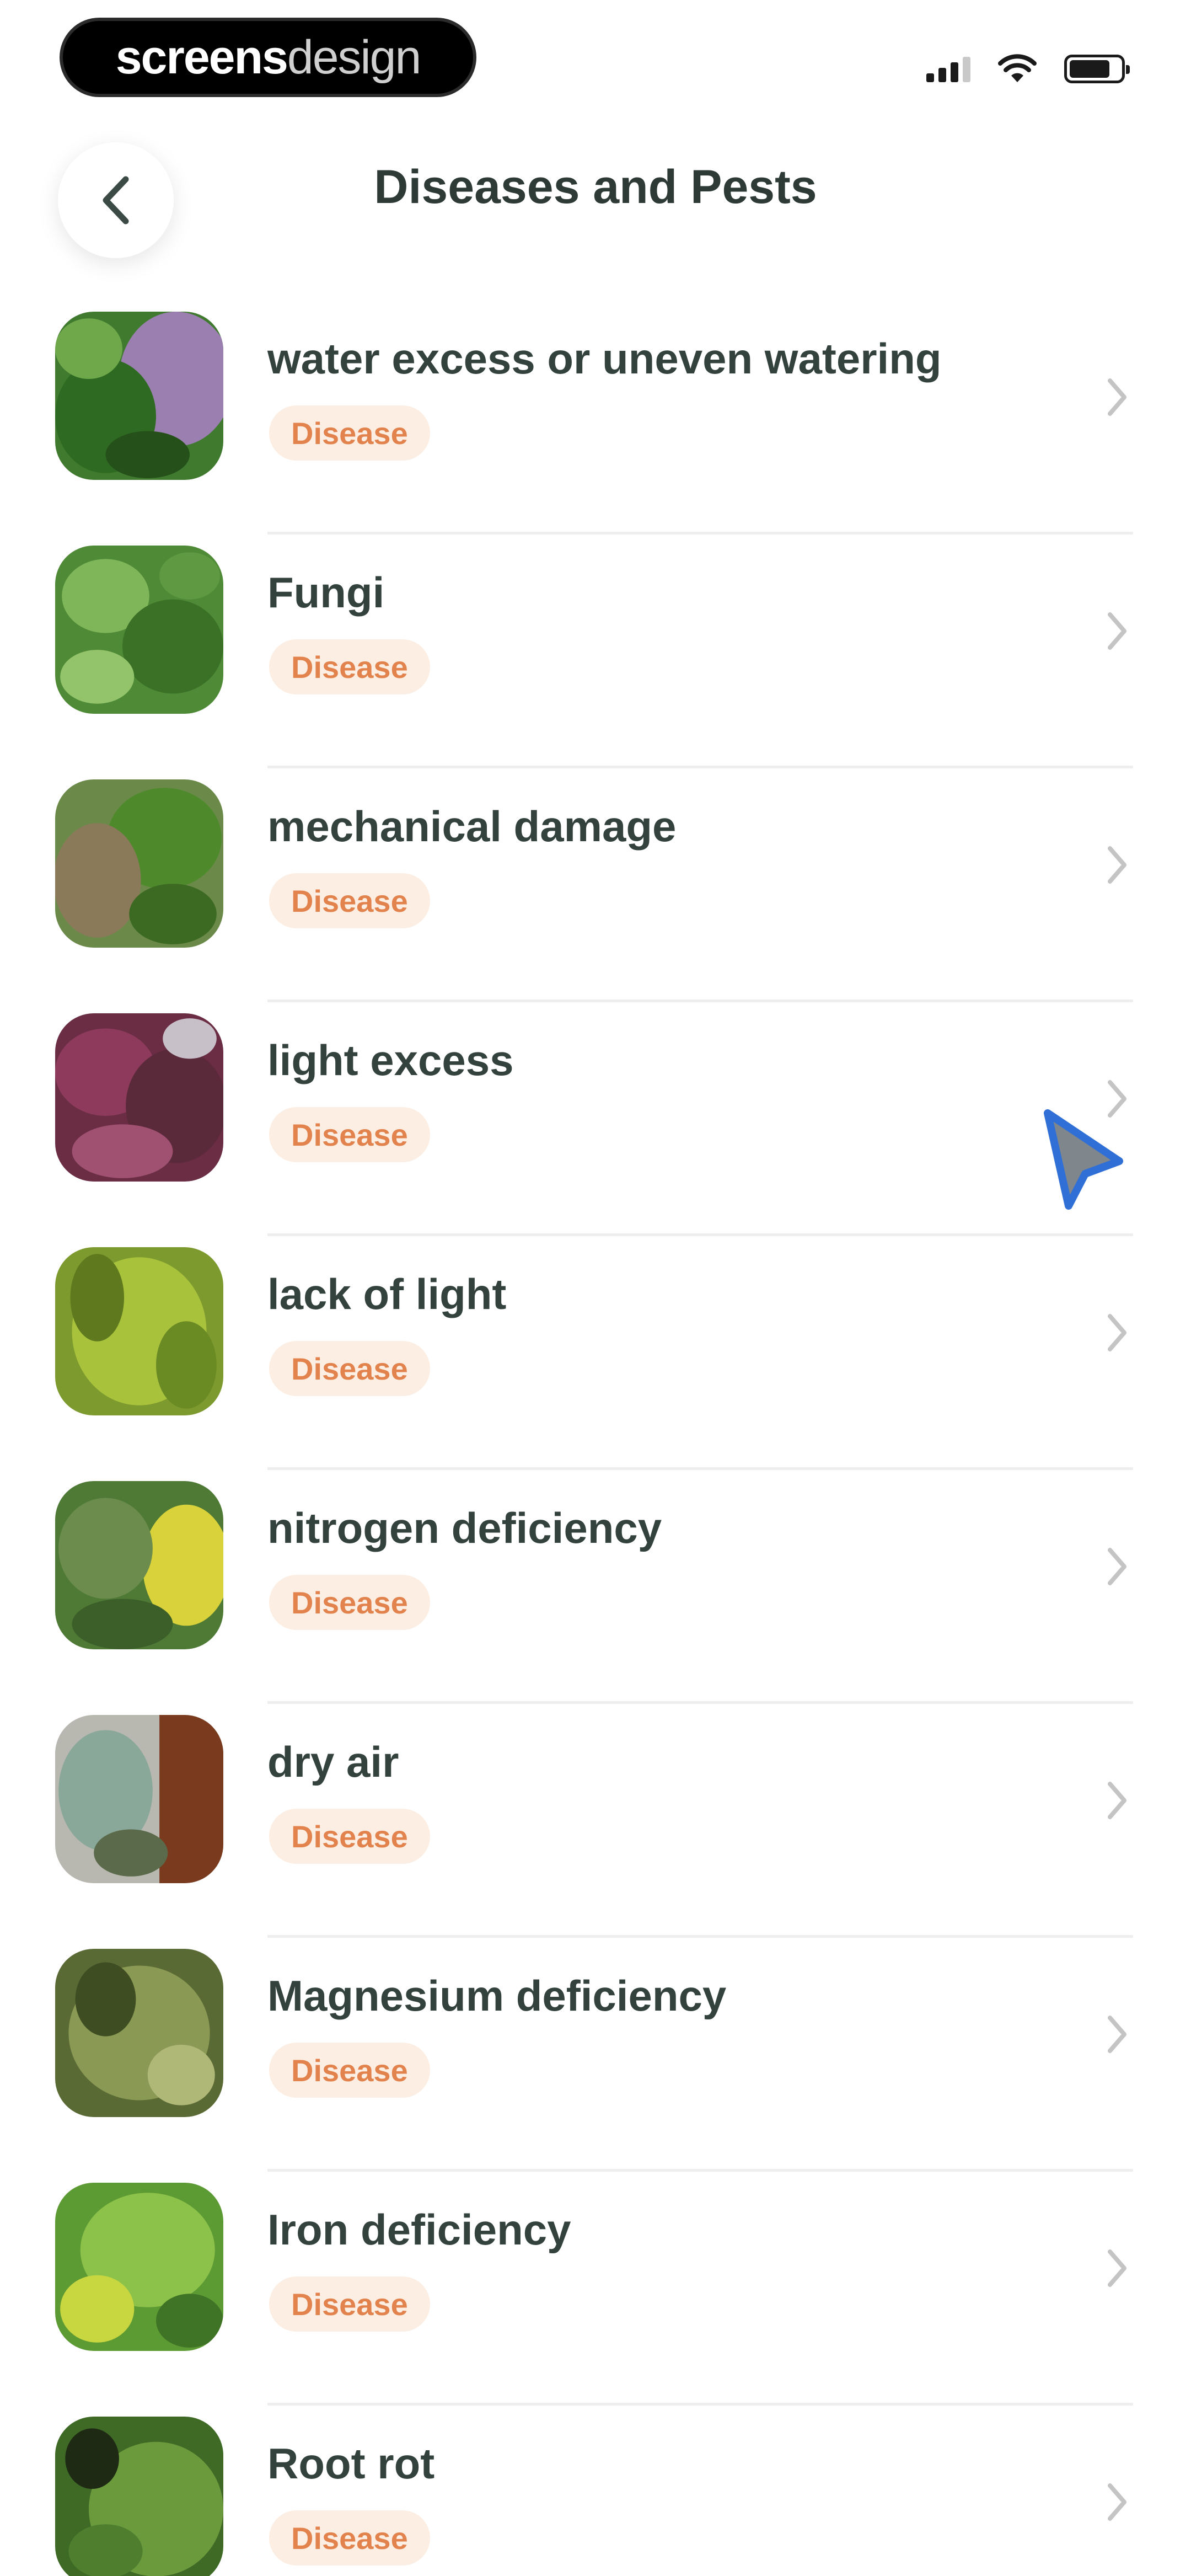 The height and width of the screenshot is (2576, 1191). Describe the element at coordinates (595, 885) in the screenshot. I see `list-item: mechanical damage Disease` at that location.